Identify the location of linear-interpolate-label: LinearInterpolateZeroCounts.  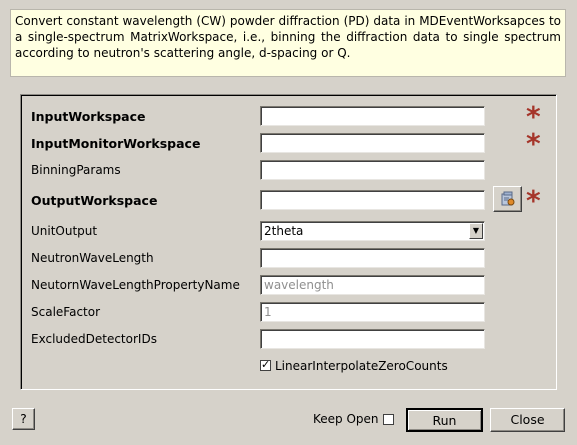
(361, 365).